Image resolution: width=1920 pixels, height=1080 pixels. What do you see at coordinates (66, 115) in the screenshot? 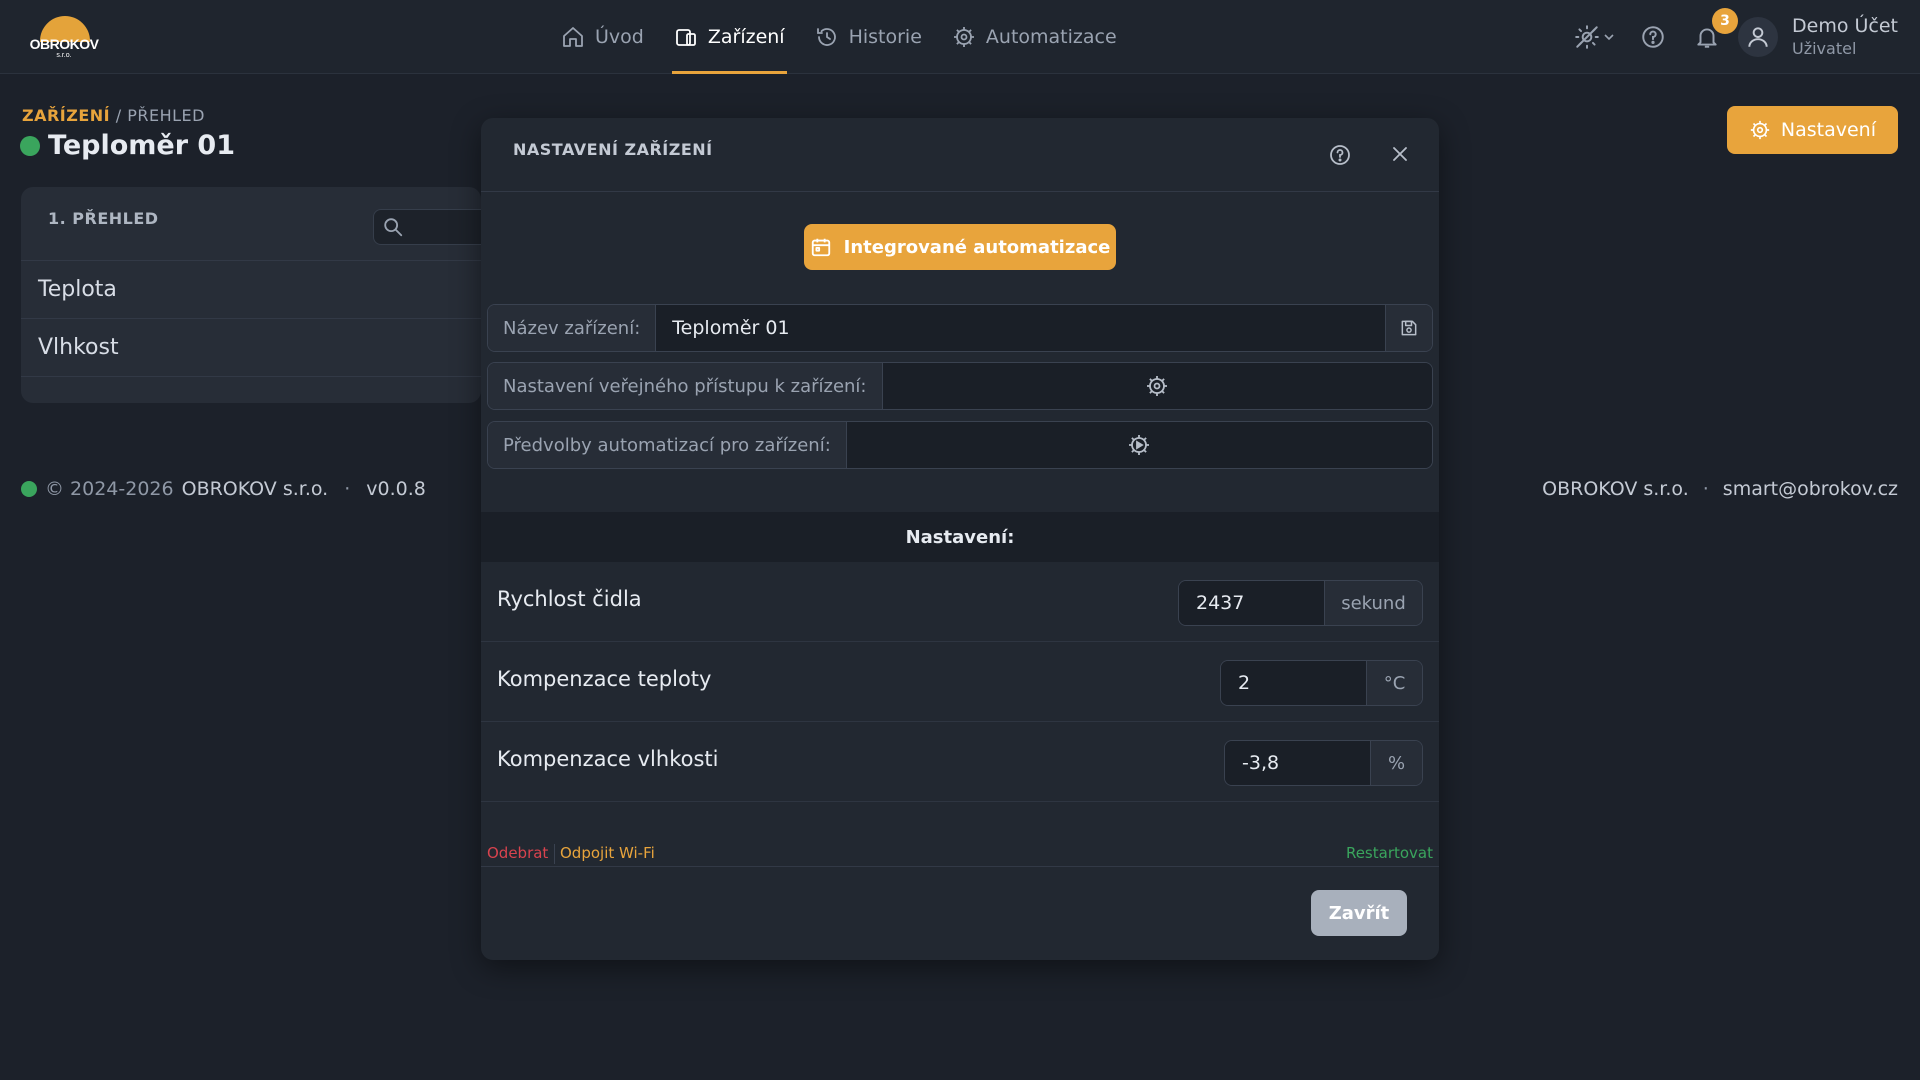
I see `breadcrumb-parent: ZAŘÍZENÍ` at bounding box center [66, 115].